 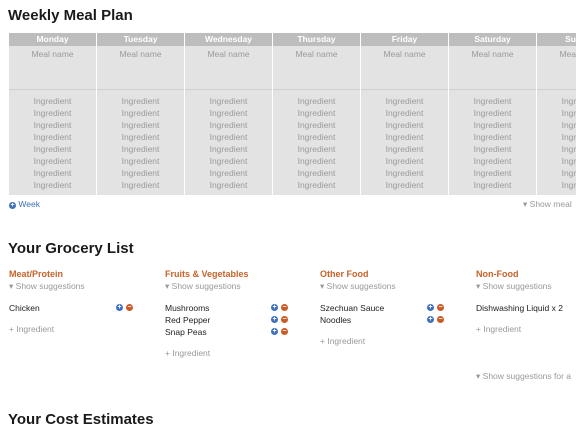 I want to click on add-week-button: + Week, so click(x=24, y=204).